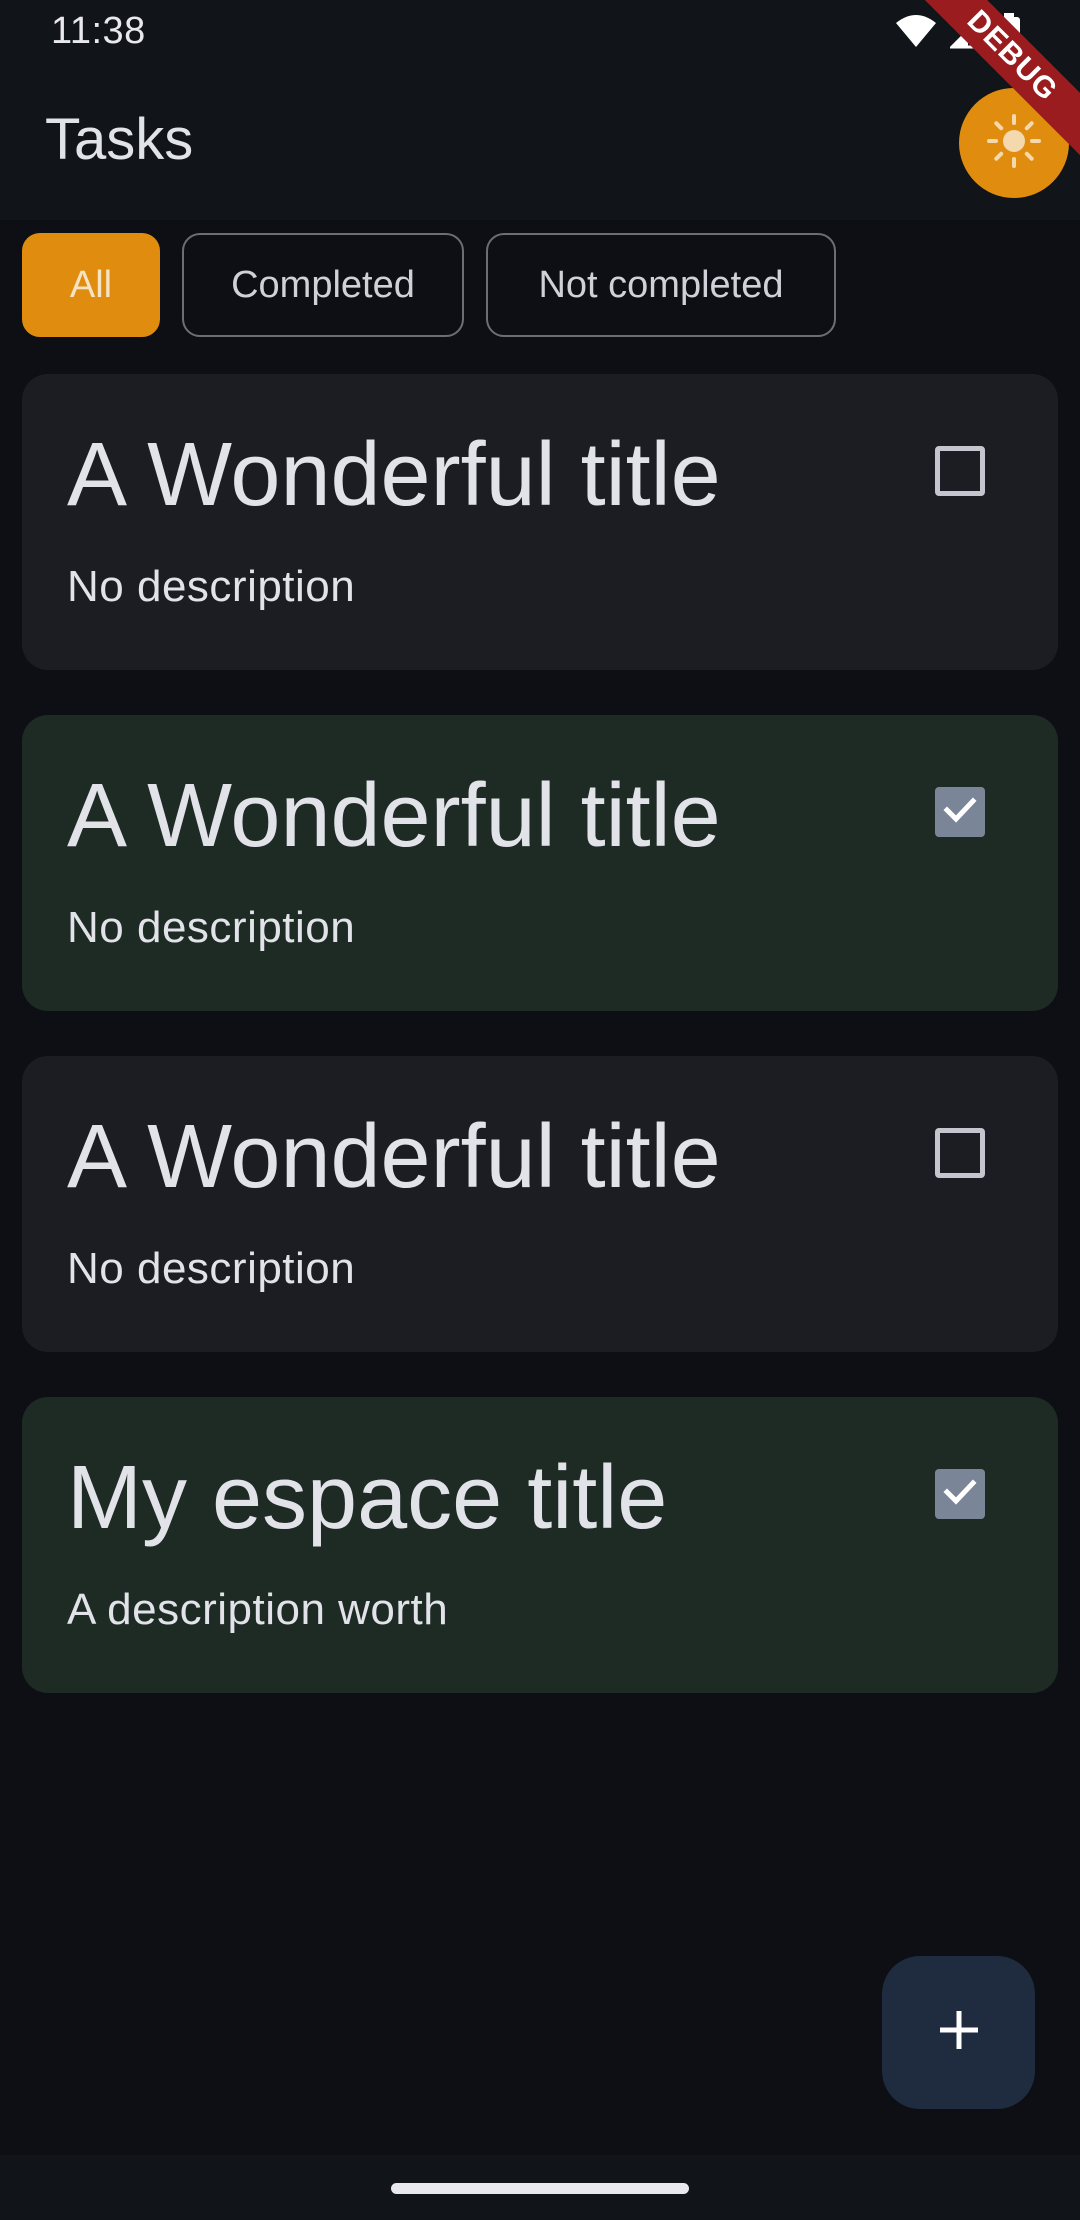 The image size is (1080, 2220). Describe the element at coordinates (258, 1609) in the screenshot. I see `task-description: A description worth` at that location.